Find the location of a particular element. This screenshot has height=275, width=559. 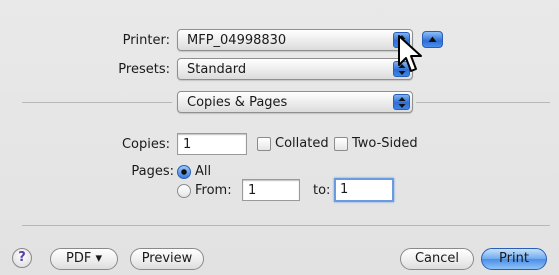

printer-popup: MFP_04998830 is located at coordinates (295, 40).